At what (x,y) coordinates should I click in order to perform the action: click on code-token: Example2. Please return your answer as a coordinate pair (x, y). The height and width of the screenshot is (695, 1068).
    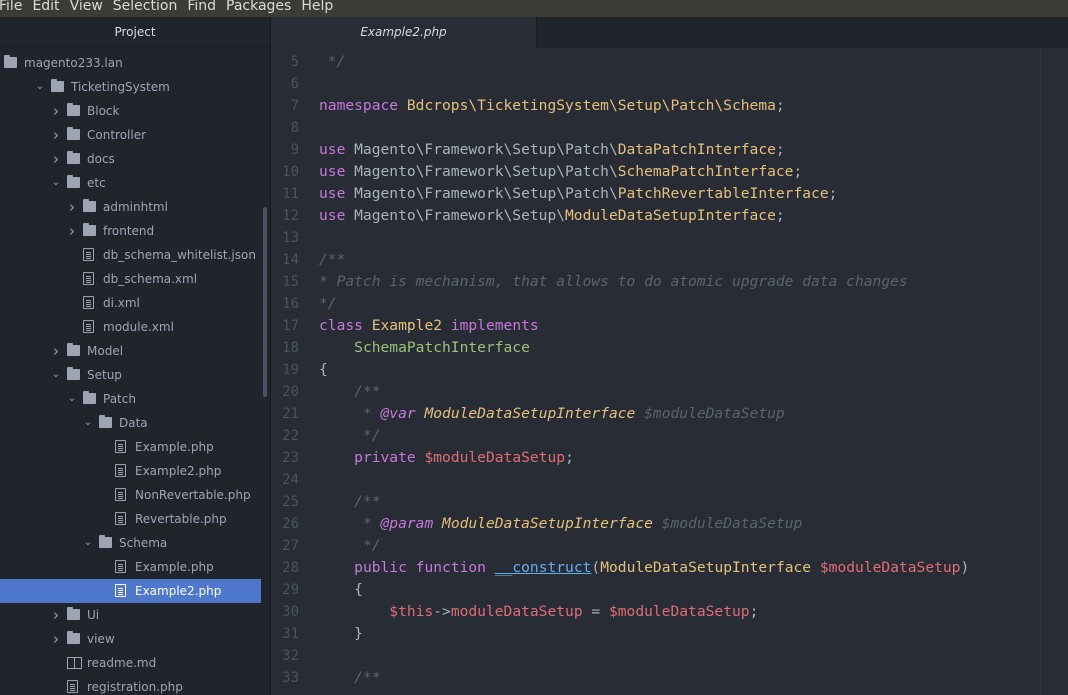
    Looking at the image, I should click on (407, 325).